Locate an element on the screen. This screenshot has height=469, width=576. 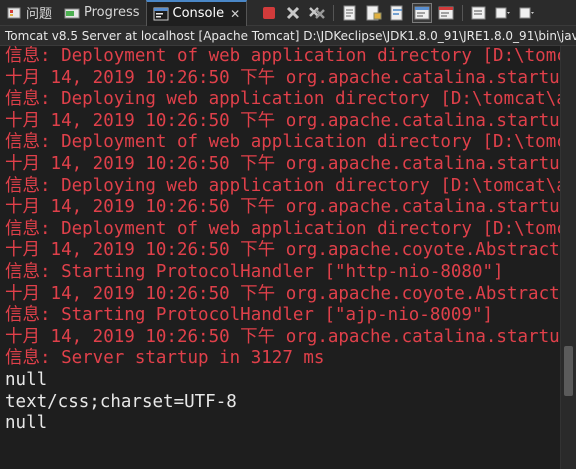
console-line-stdout: text/css;charset=UTF-8 is located at coordinates (121, 401).